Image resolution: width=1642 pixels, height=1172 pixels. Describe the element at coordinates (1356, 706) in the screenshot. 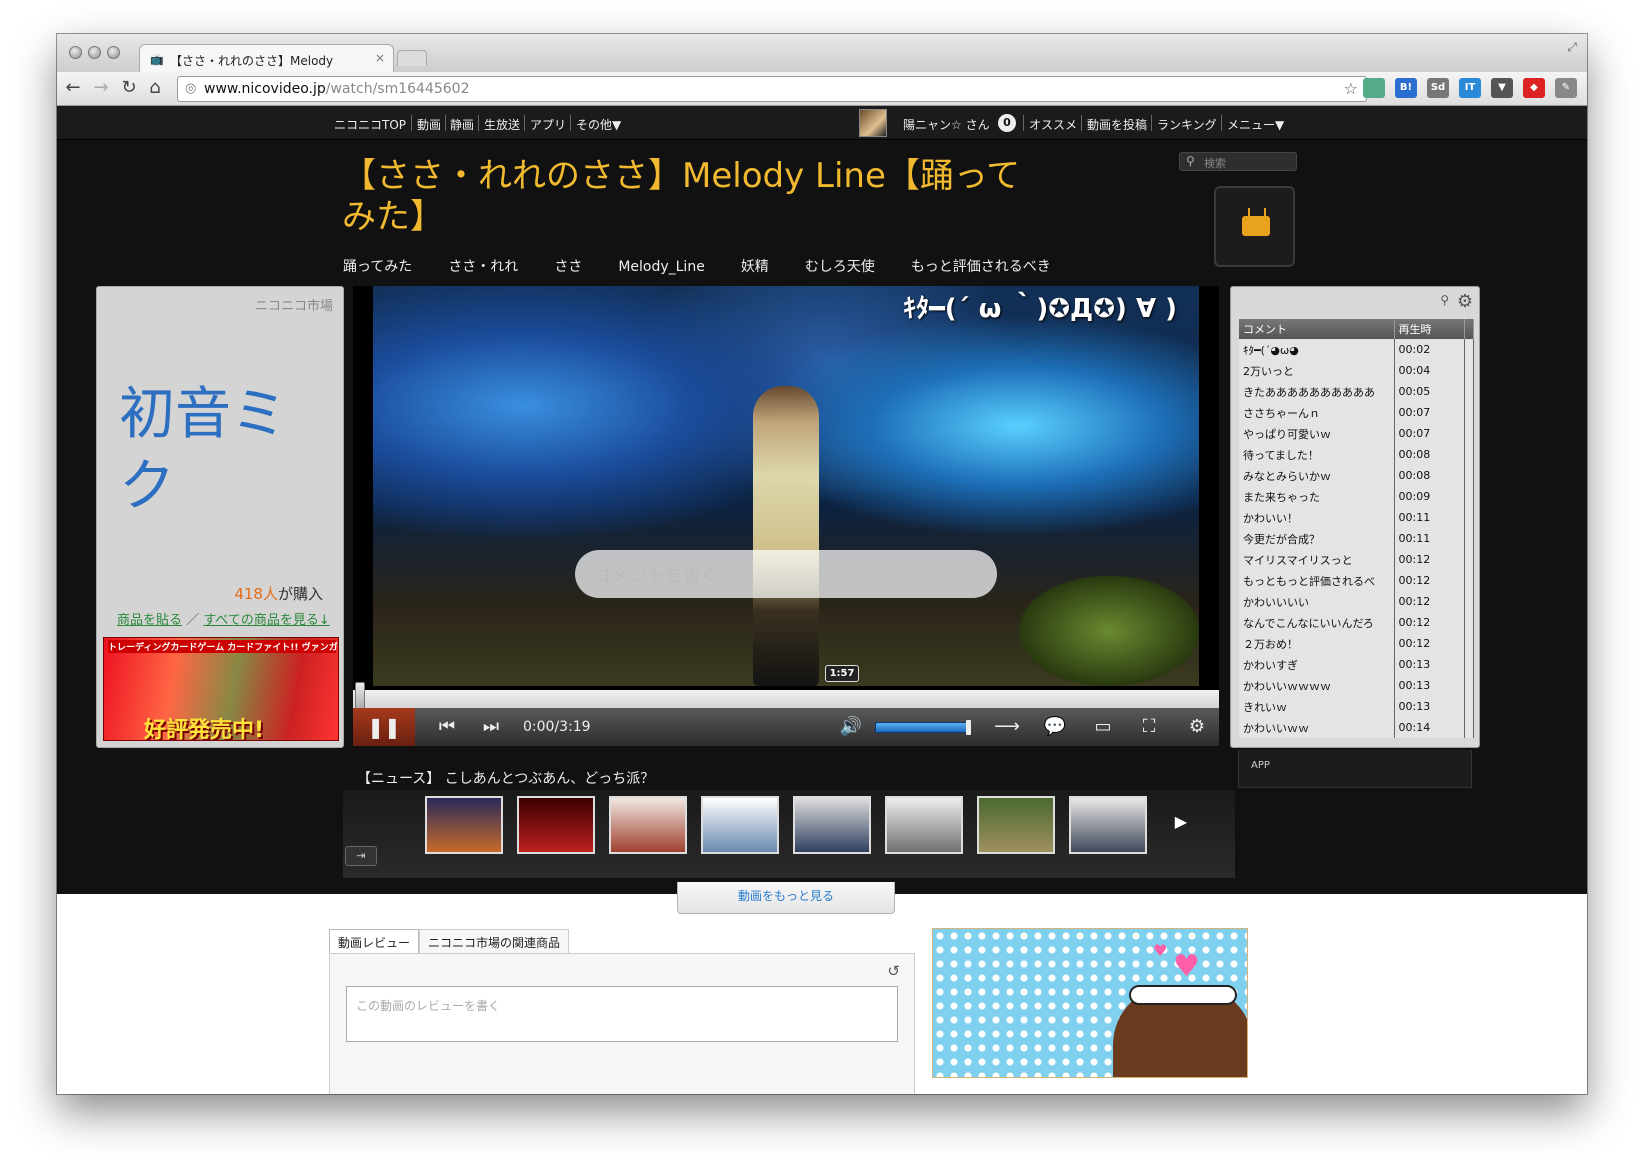

I see `comment-row: きれいｗ 00:13` at that location.